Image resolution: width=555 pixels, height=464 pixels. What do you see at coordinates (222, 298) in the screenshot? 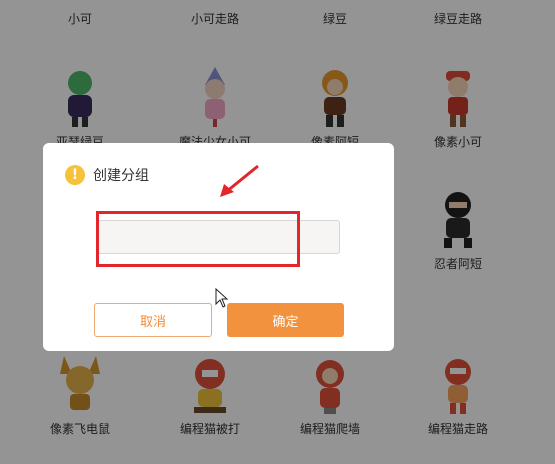
I see `mouse-cursor-icon` at bounding box center [222, 298].